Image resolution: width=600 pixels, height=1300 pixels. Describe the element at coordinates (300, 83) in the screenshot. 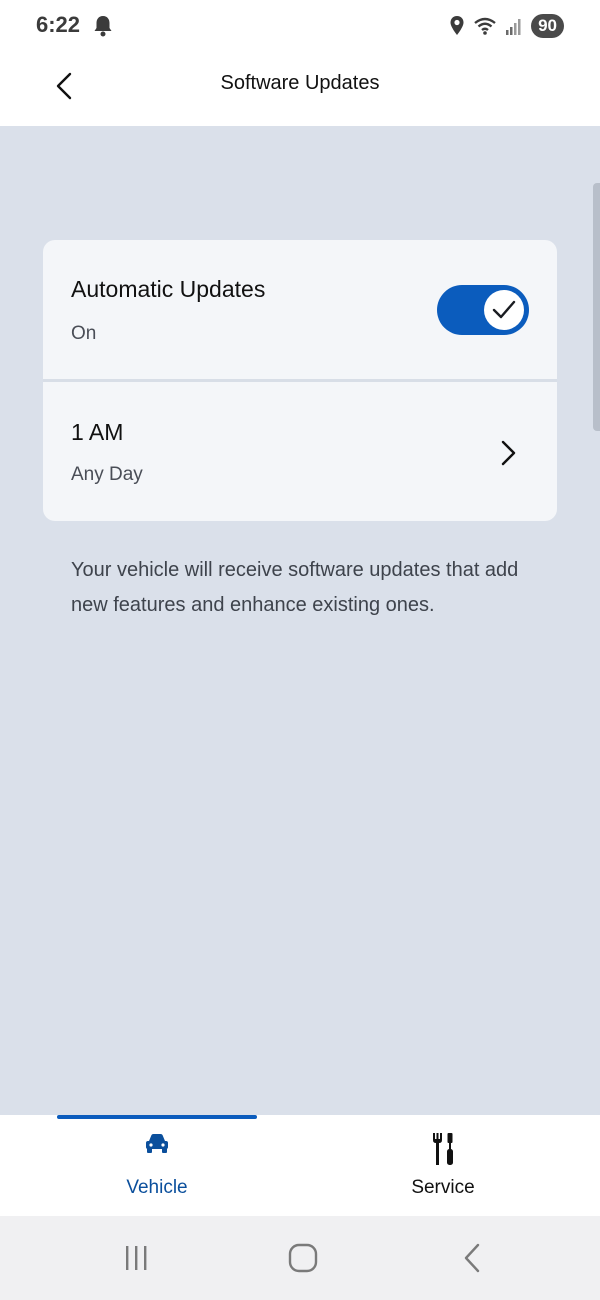

I see `page-title: Software Updates` at that location.